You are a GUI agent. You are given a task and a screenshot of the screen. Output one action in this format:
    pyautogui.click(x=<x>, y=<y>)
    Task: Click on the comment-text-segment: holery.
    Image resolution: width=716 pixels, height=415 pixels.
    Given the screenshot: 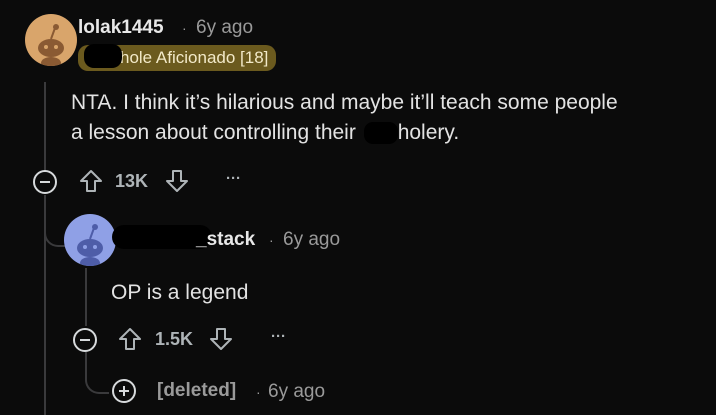 What is the action you would take?
    pyautogui.click(x=428, y=132)
    